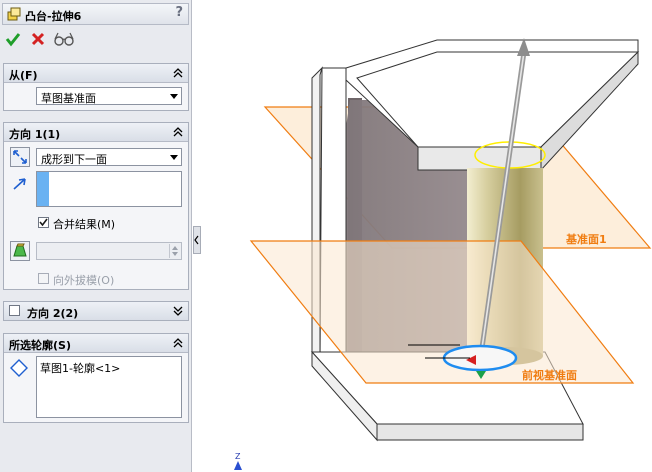  What do you see at coordinates (43, 278) in the screenshot?
I see `draft-outward-checkbox` at bounding box center [43, 278].